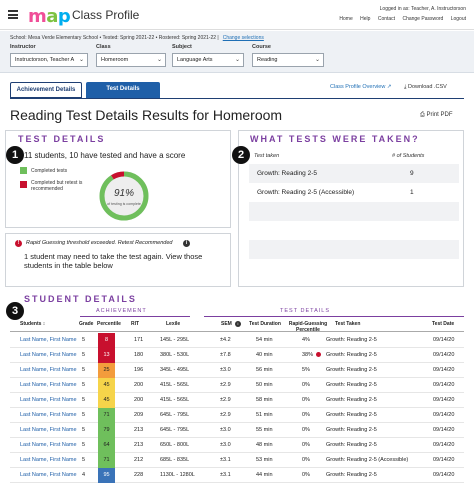  What do you see at coordinates (62, 139) in the screenshot?
I see `test-details-title: TEST DETAILS` at bounding box center [62, 139].